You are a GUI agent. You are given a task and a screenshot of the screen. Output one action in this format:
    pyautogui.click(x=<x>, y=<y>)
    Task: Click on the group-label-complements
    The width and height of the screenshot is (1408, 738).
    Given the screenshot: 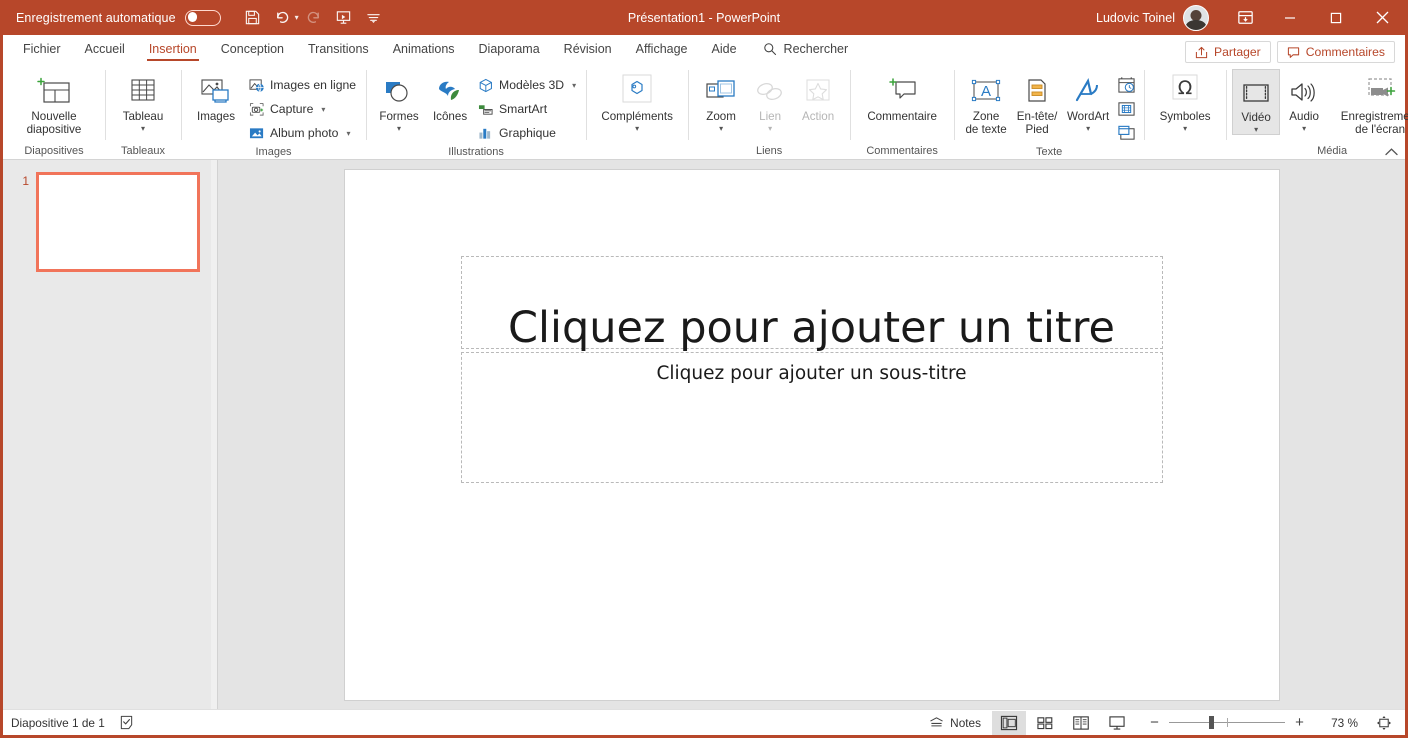 What is the action you would take?
    pyautogui.click(x=637, y=151)
    